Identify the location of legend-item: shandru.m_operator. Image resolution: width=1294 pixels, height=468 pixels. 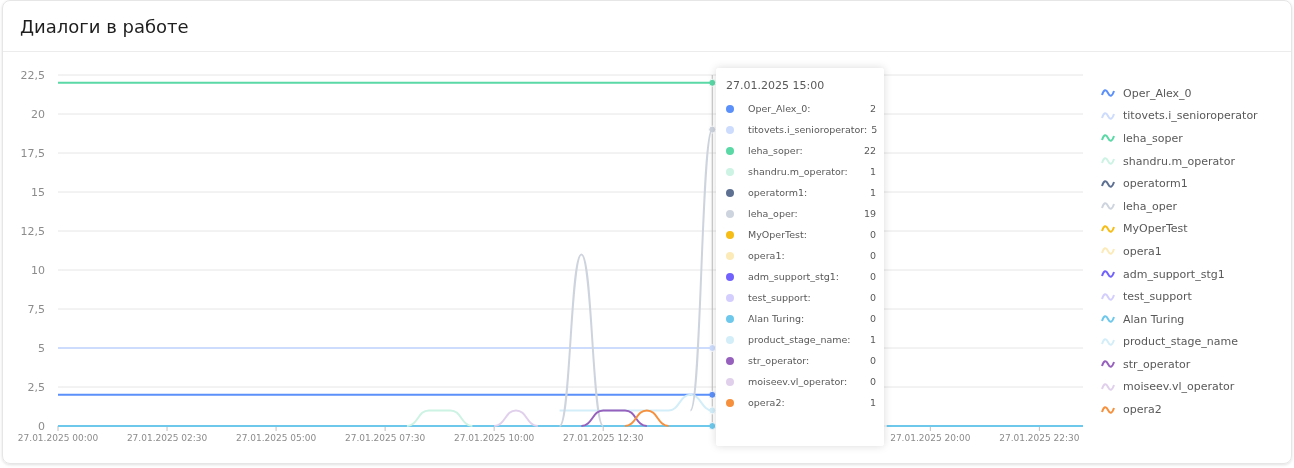
(1179, 161).